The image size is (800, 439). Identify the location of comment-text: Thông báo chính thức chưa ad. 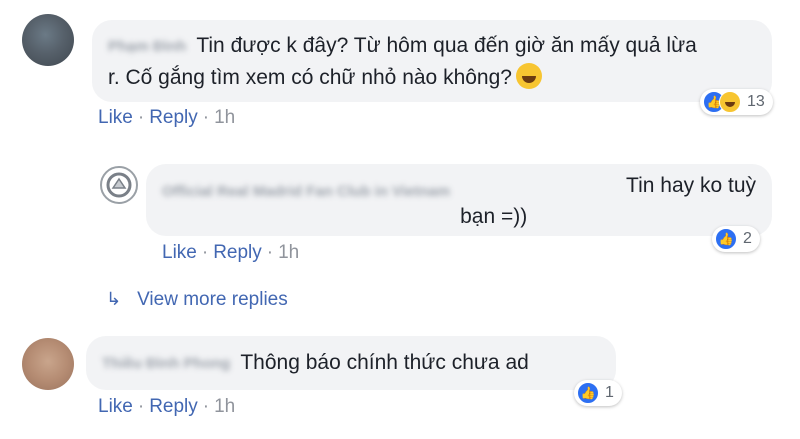
(384, 362).